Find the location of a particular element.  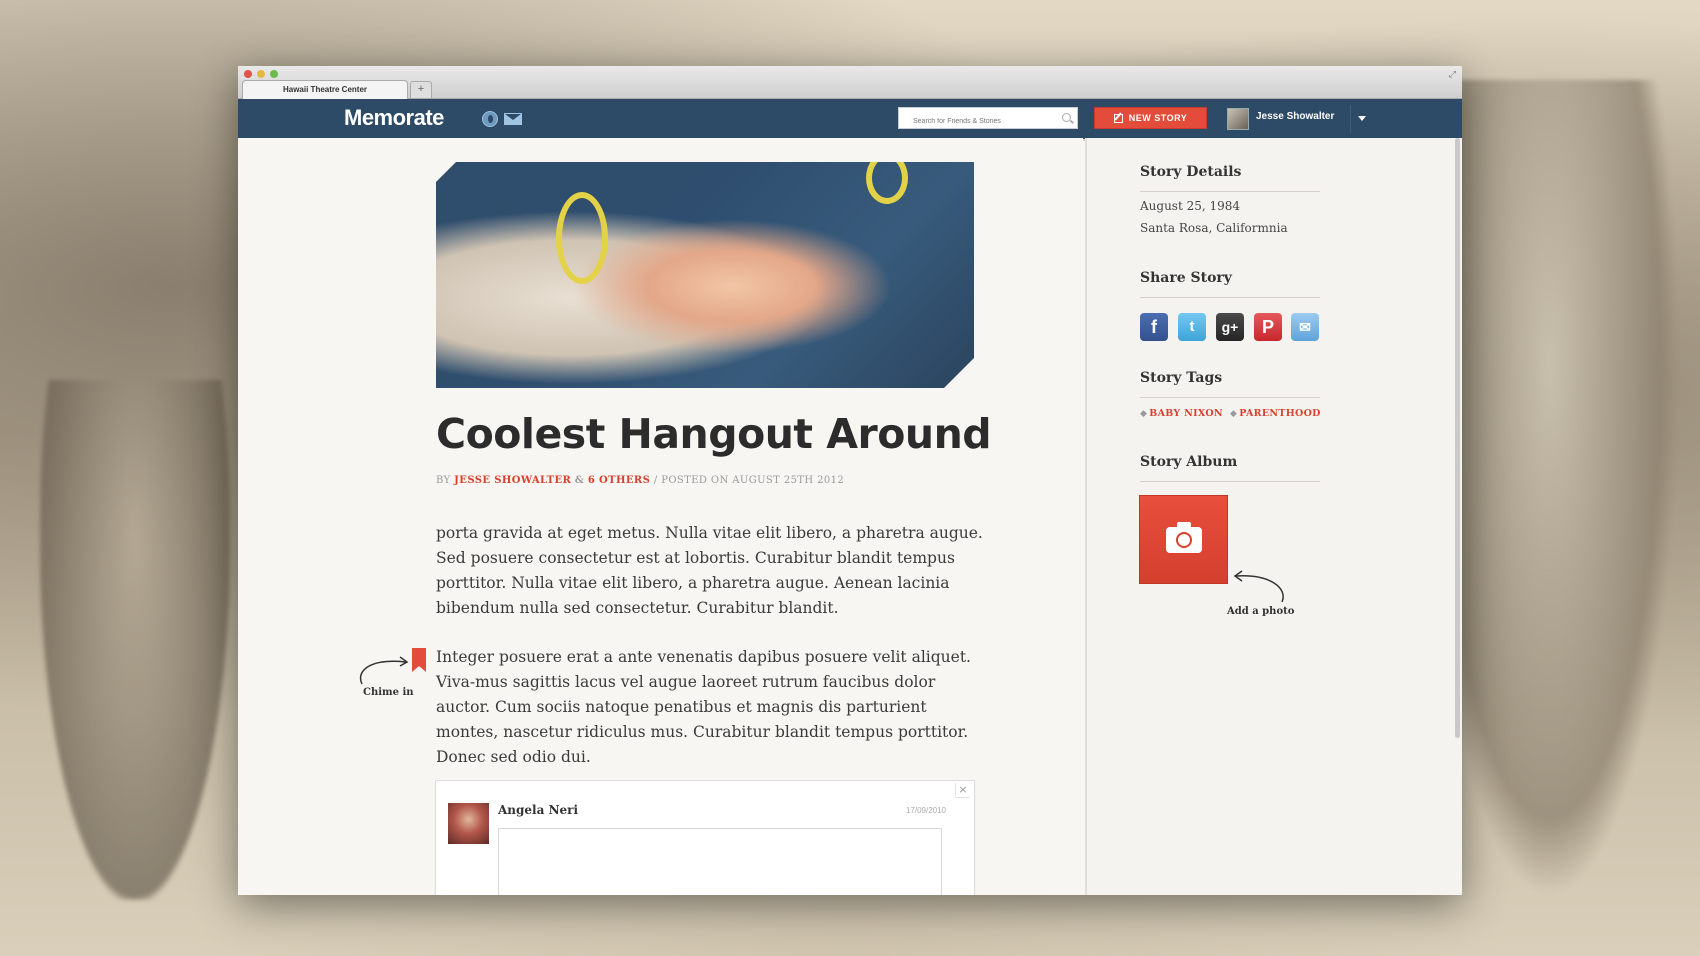

comment-card: Angela Neri 17/09/2010 × is located at coordinates (705, 837).